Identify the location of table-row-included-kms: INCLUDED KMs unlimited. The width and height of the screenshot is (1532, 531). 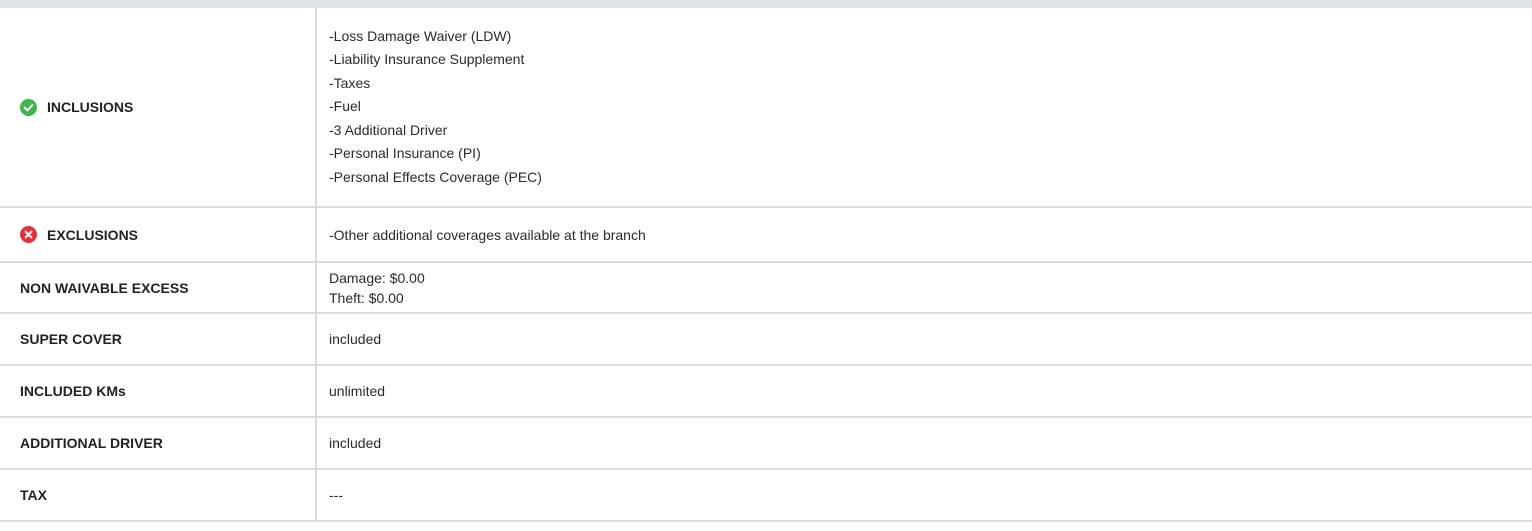
(766, 391).